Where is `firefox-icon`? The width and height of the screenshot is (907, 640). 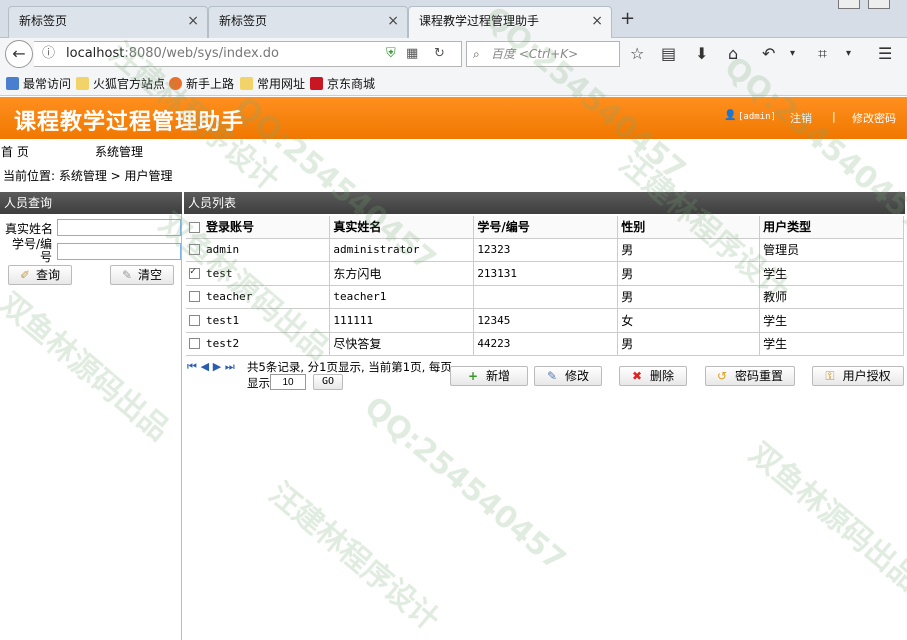 firefox-icon is located at coordinates (175, 83).